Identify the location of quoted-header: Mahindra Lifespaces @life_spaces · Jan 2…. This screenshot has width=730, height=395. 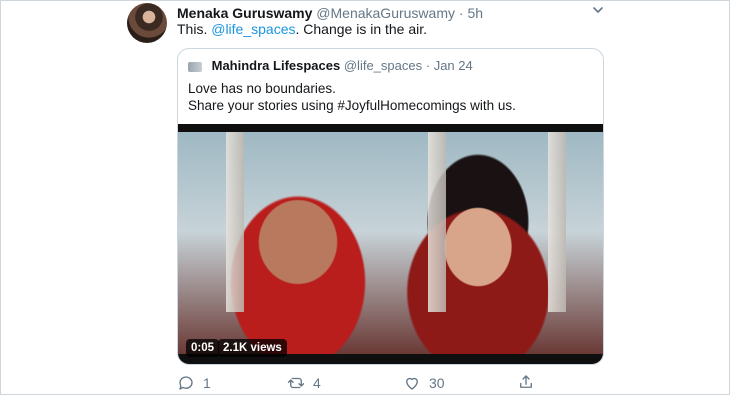
(330, 66).